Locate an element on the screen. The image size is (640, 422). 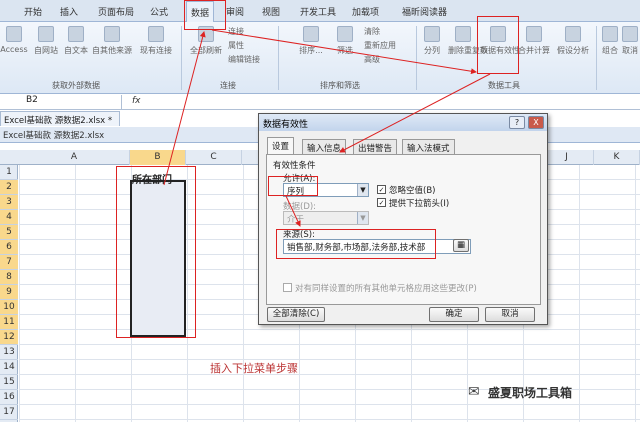
arrow-to-data-tab is located at coordinates (184, 108).